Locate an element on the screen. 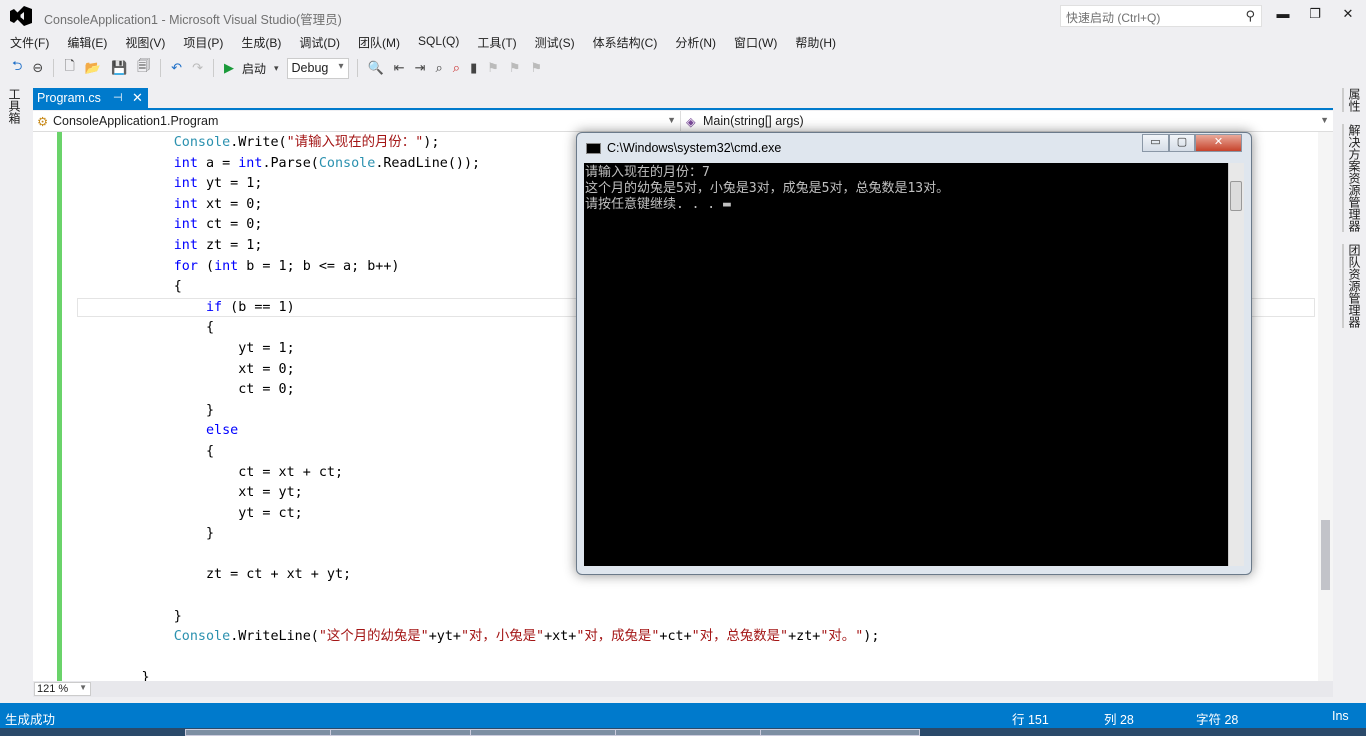 Image resolution: width=1366 pixels, height=736 pixels. code-token: a = is located at coordinates (218, 163).